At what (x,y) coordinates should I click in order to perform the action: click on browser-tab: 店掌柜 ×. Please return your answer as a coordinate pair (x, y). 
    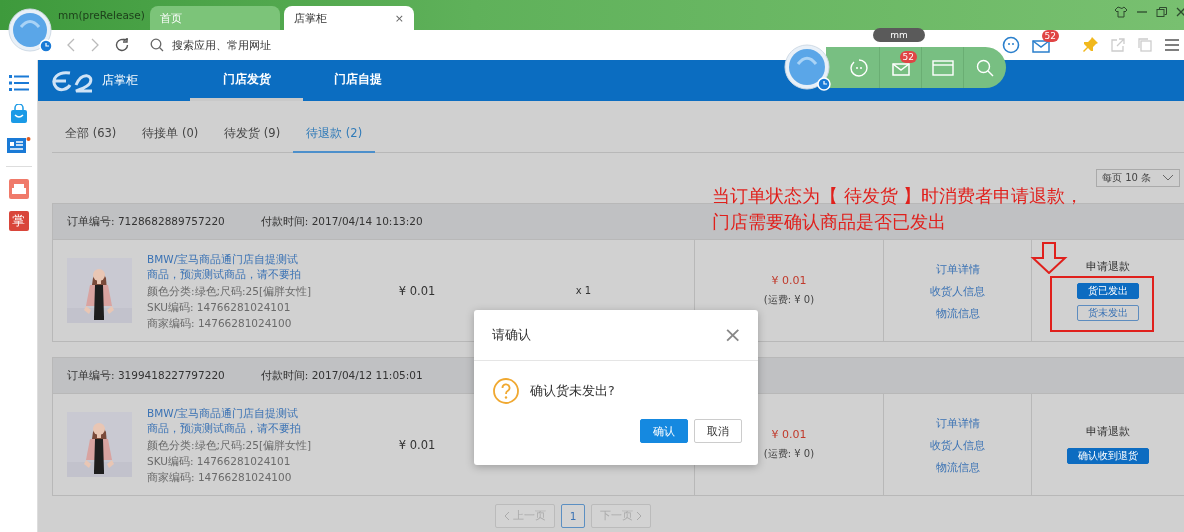
    Looking at the image, I should click on (349, 18).